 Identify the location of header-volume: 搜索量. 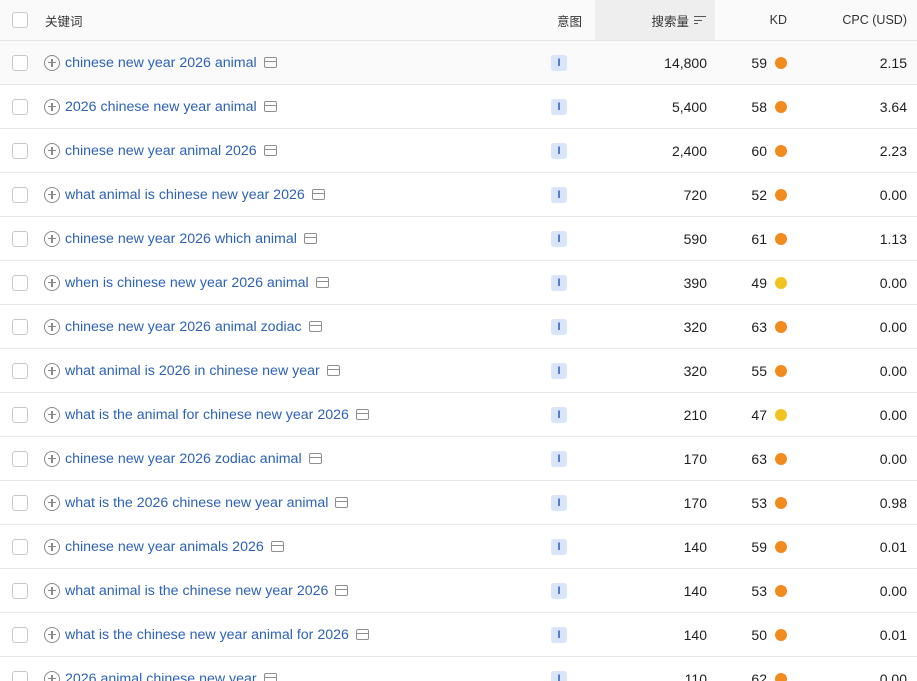
(653, 20).